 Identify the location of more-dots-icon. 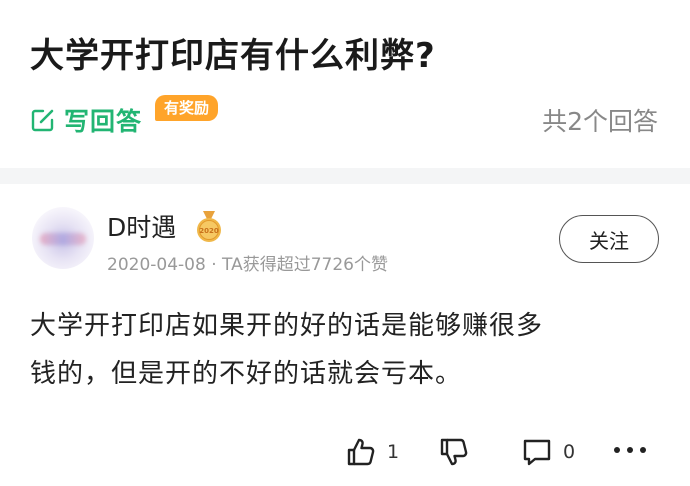
(630, 450).